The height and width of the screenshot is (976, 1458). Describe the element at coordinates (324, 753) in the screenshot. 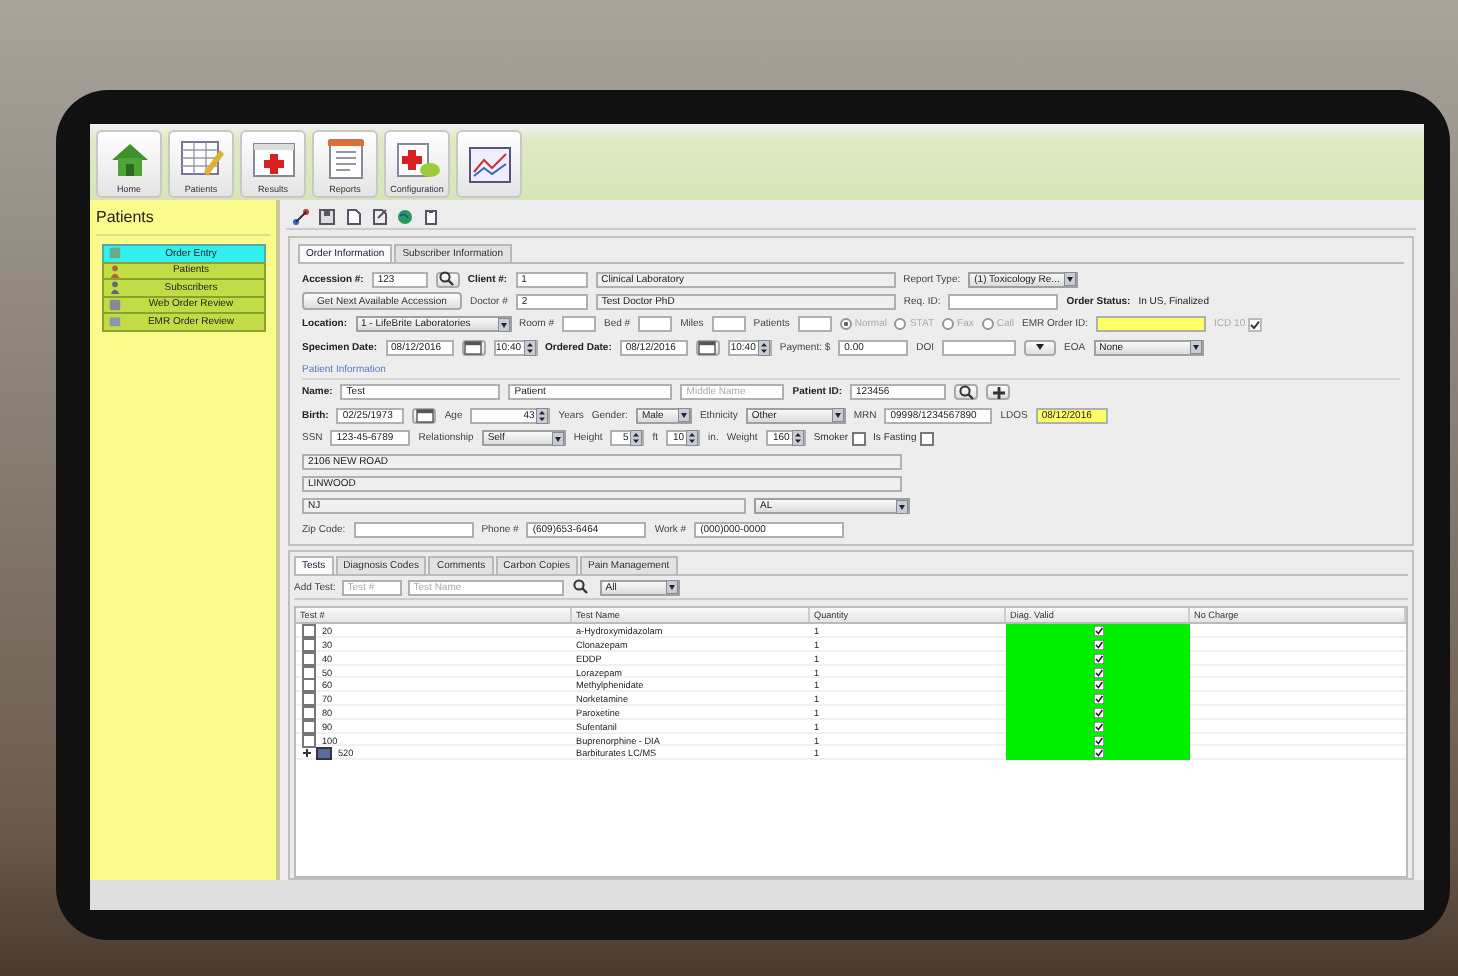

I see `folder-icon` at that location.